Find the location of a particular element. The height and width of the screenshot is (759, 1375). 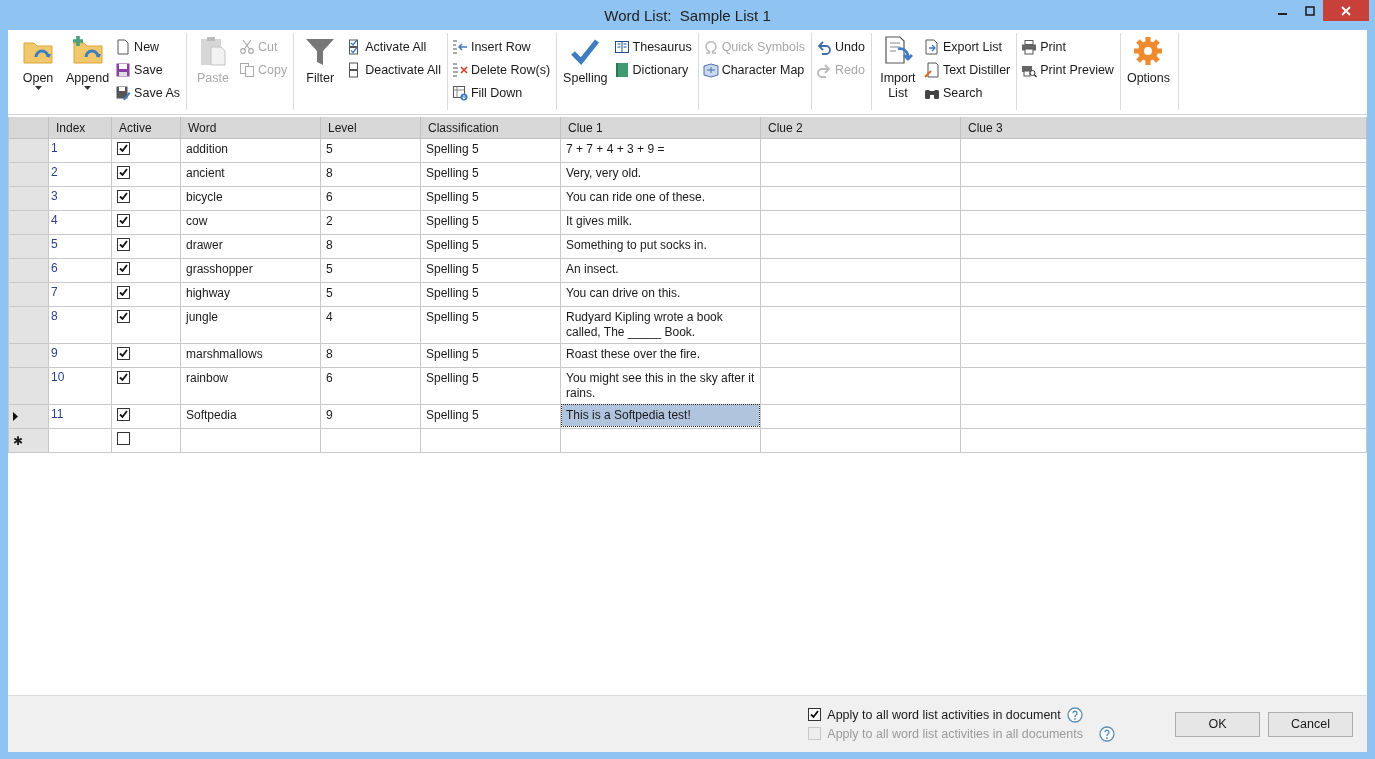

table-cell: 9 is located at coordinates (80, 355).